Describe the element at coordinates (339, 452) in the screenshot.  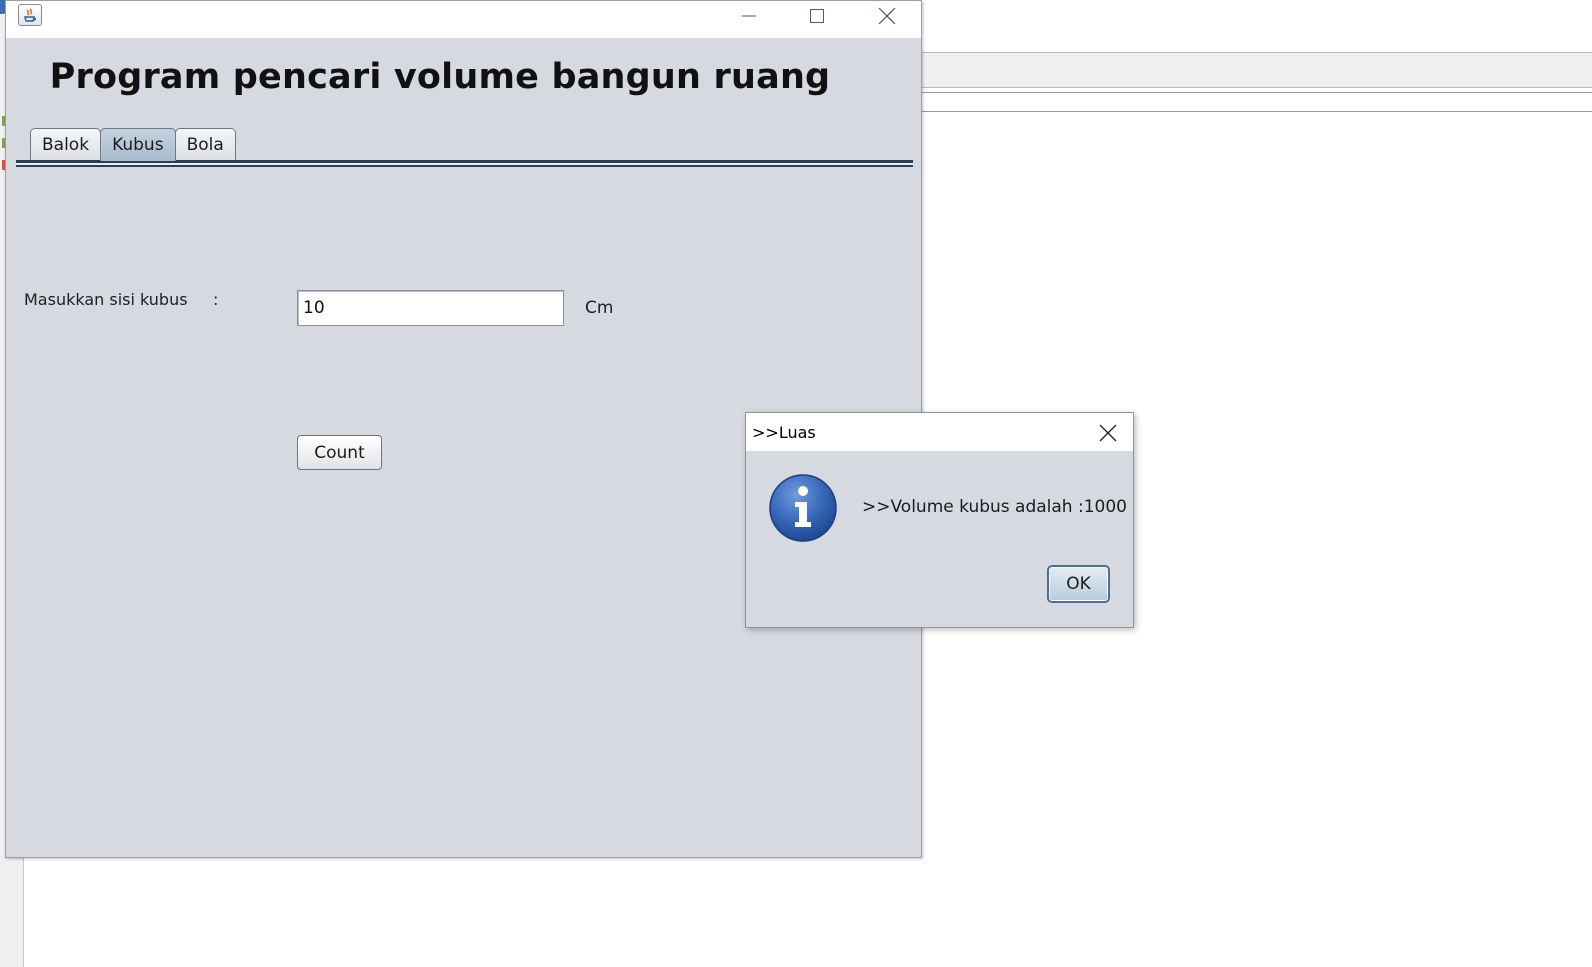
I see `count-button: Count` at that location.